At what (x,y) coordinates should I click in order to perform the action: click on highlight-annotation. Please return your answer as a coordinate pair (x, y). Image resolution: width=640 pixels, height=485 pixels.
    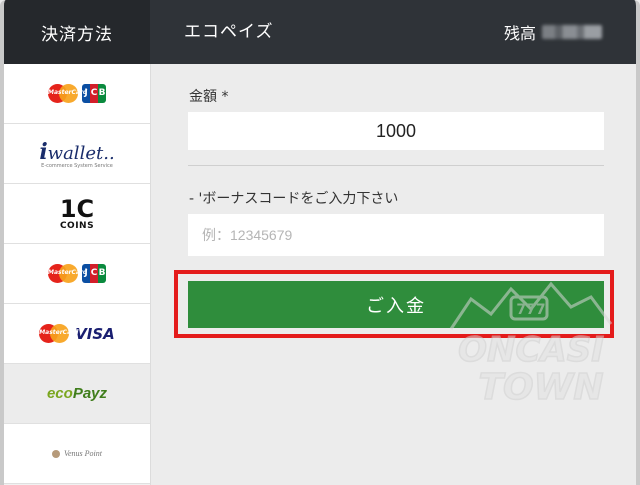
    Looking at the image, I should click on (394, 304).